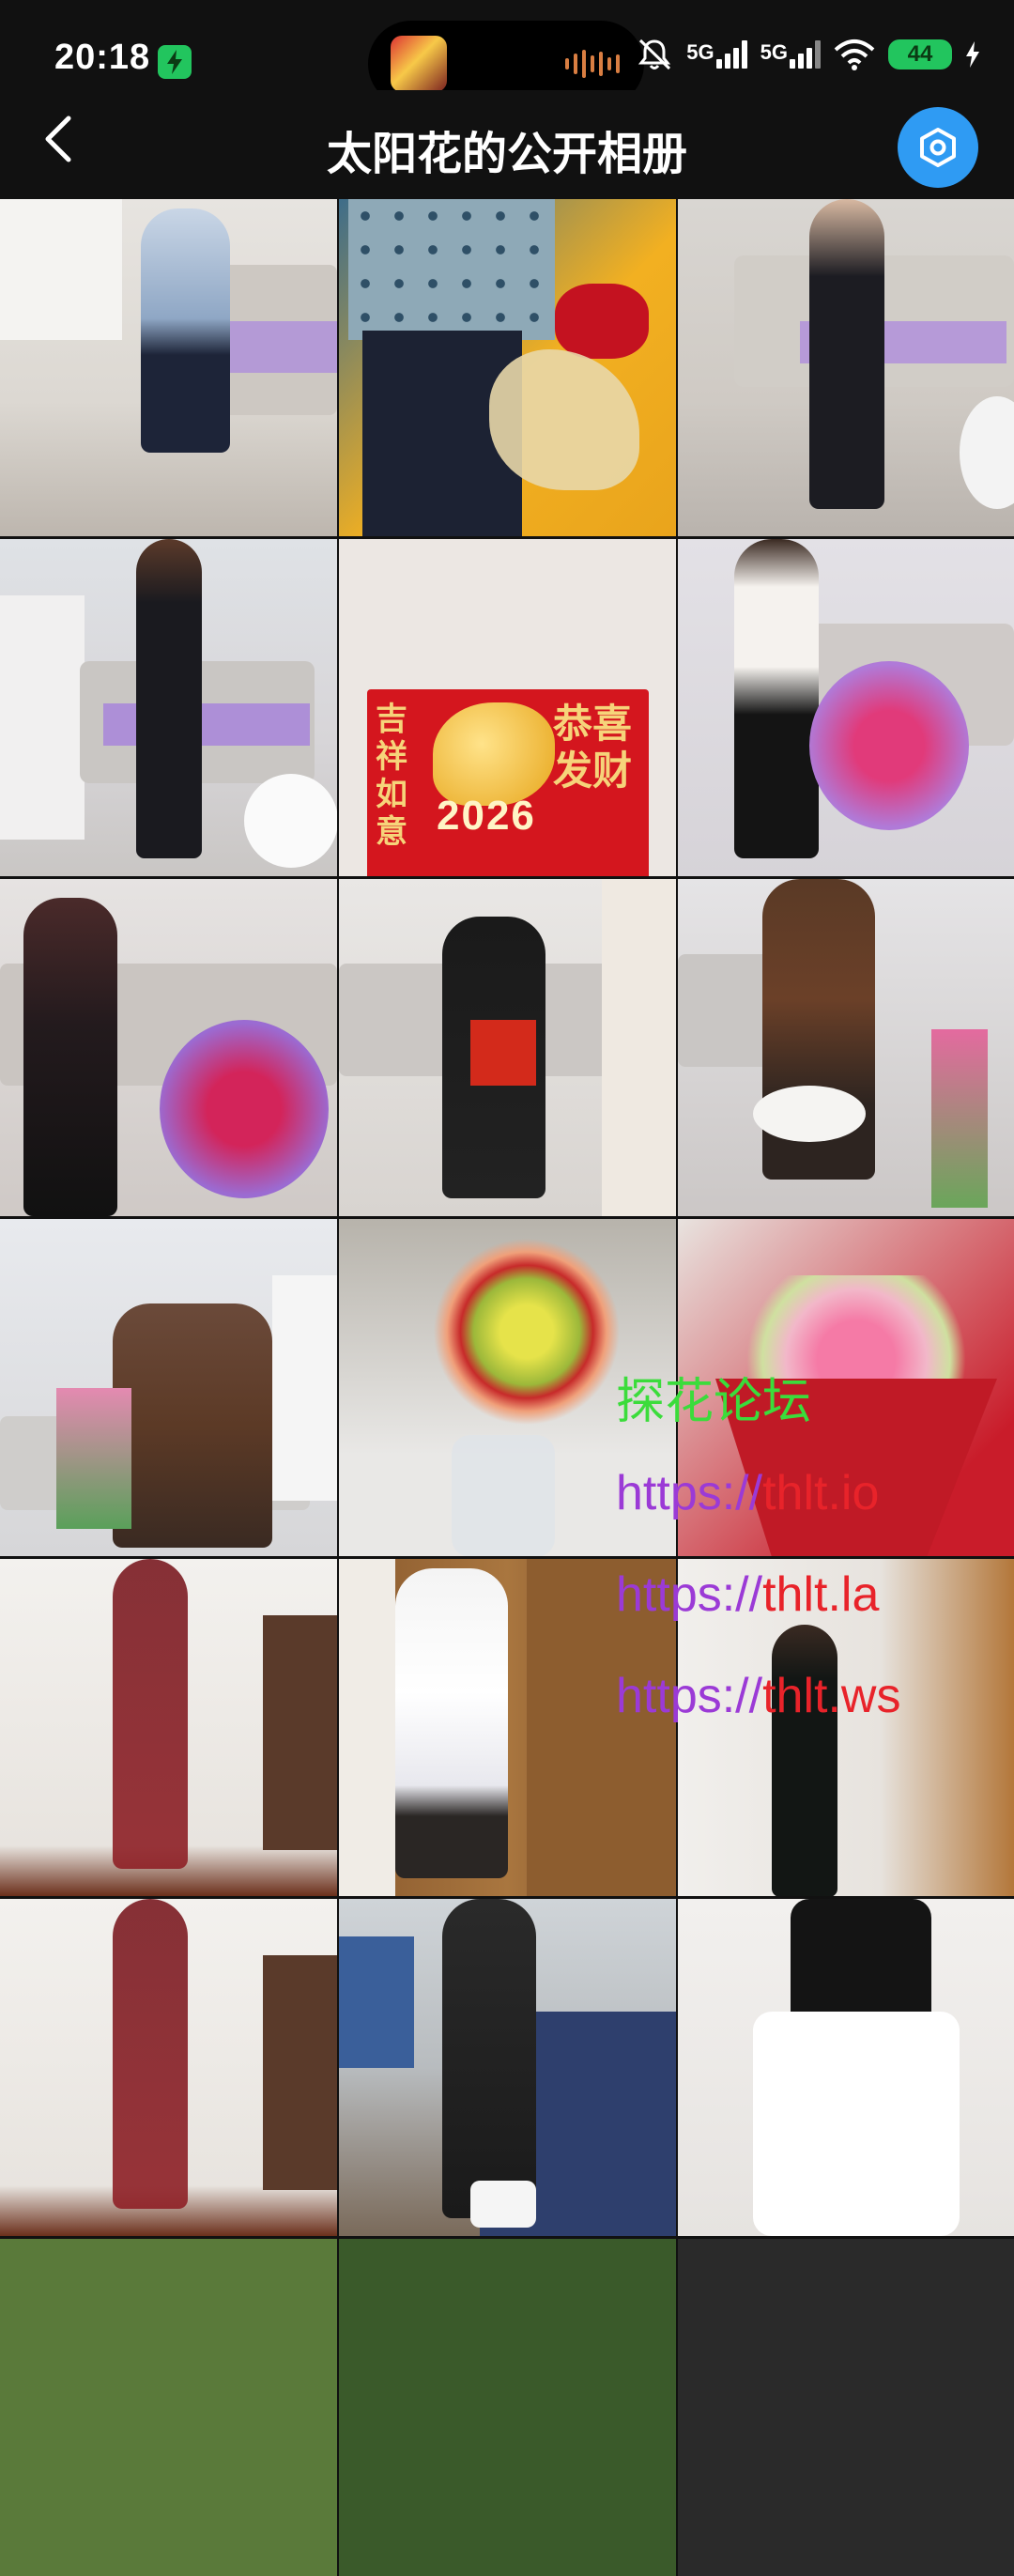 The height and width of the screenshot is (2576, 1014). I want to click on photo-thumbnail: 吉祥如意 恭喜发财 2026, so click(508, 707).